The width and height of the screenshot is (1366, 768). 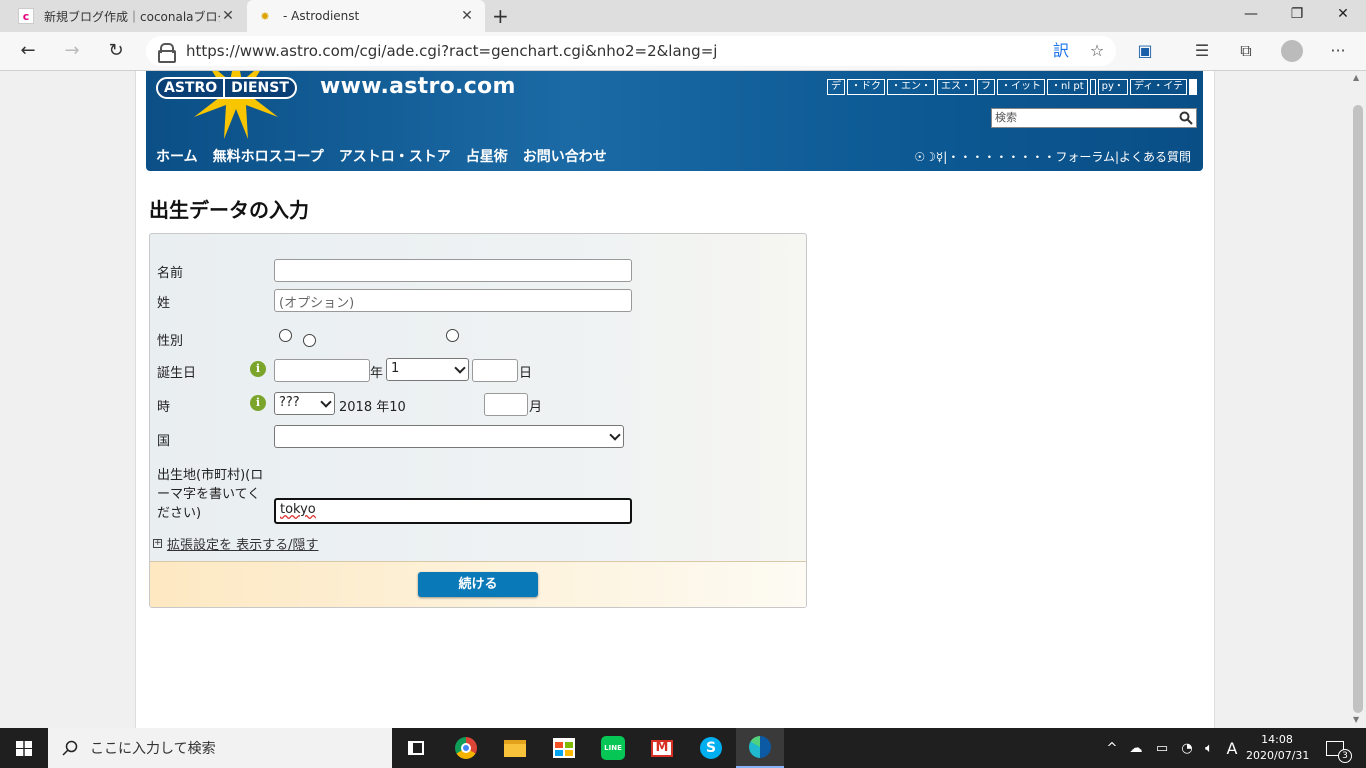 I want to click on site-search-input: 検索, so click(x=1094, y=118).